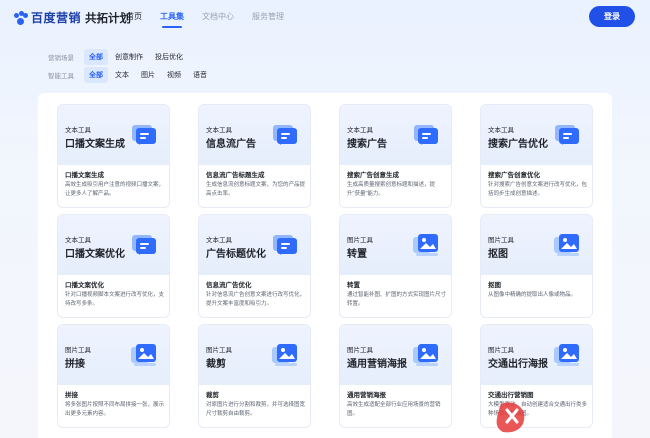 The image size is (650, 438). What do you see at coordinates (397, 299) in the screenshot?
I see `card-description: 通过智能补图、扩图的方式实现图片尺寸转置。` at bounding box center [397, 299].